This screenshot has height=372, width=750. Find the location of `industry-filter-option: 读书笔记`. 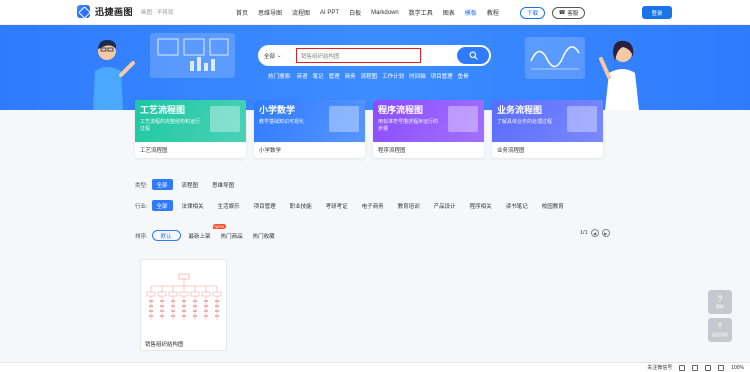

industry-filter-option: 读书笔记 is located at coordinates (517, 205).